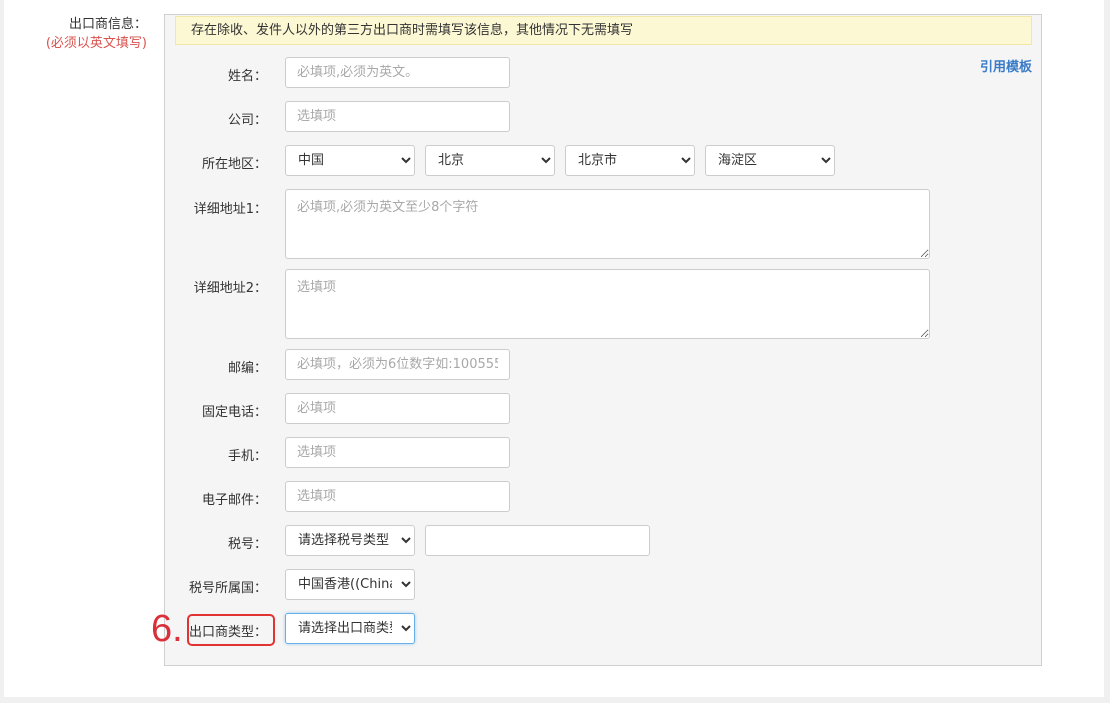  What do you see at coordinates (96, 43) in the screenshot?
I see `section-english-note: (必须以英文填写)` at bounding box center [96, 43].